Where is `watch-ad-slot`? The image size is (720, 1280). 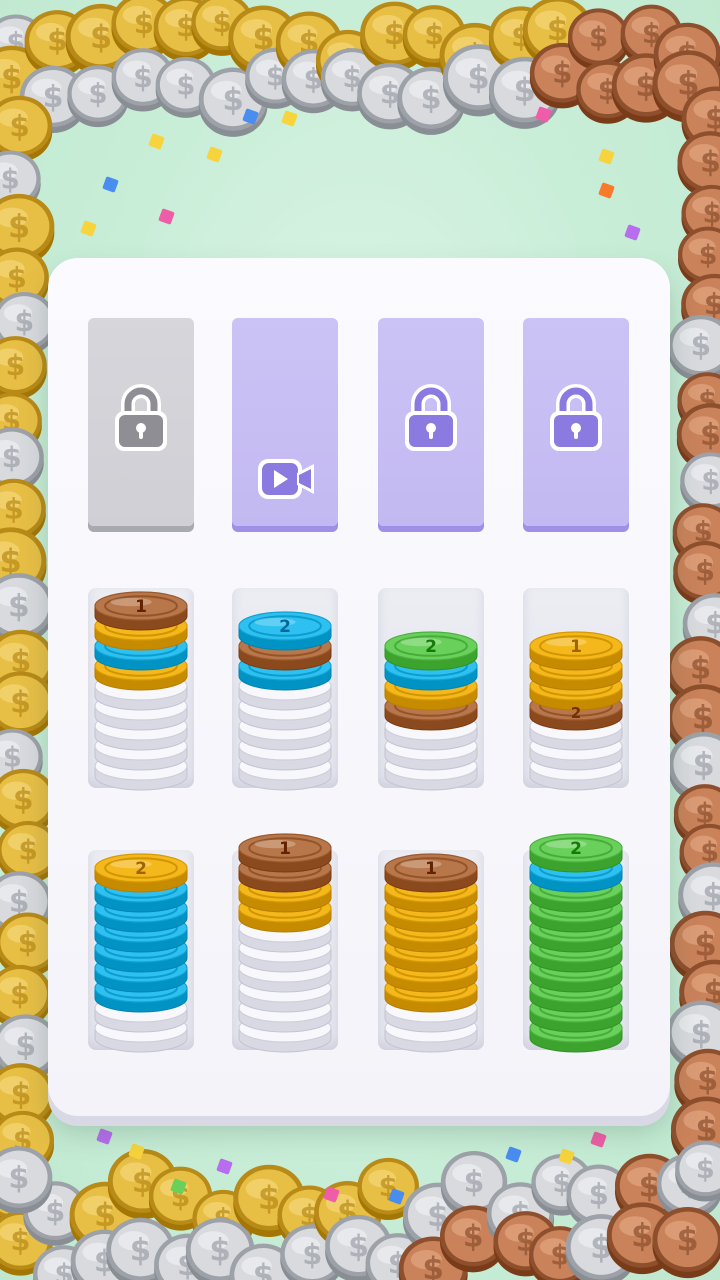
watch-ad-slot is located at coordinates (285, 422).